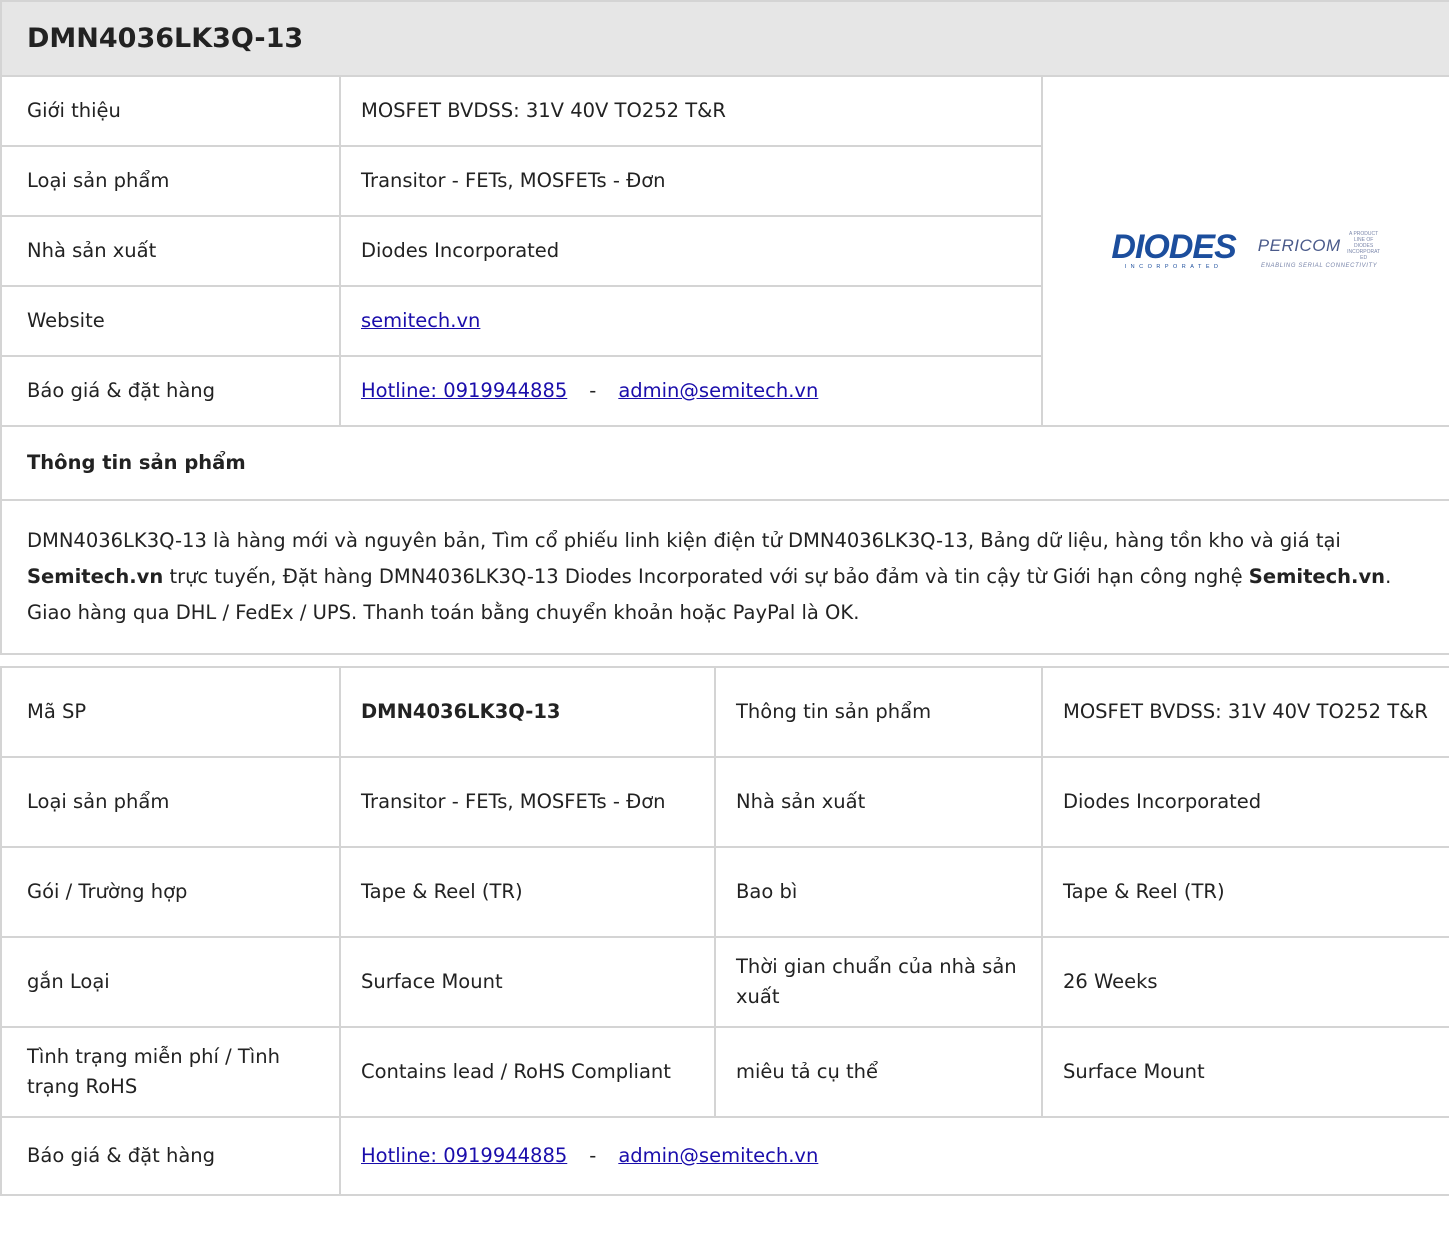  What do you see at coordinates (894, 1156) in the screenshot?
I see `spec-contact-cell: Hotline: 0919944885- admin@semitech.vn` at bounding box center [894, 1156].